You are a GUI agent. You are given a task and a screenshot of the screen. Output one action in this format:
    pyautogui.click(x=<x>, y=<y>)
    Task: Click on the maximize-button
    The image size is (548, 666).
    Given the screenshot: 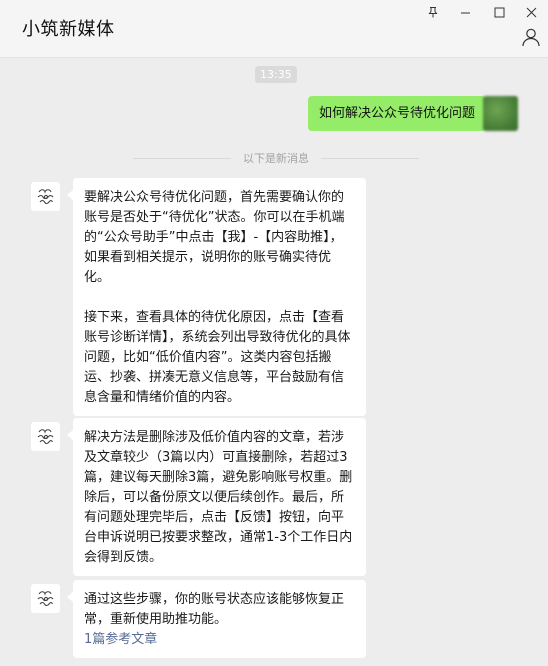 What is the action you would take?
    pyautogui.click(x=499, y=12)
    